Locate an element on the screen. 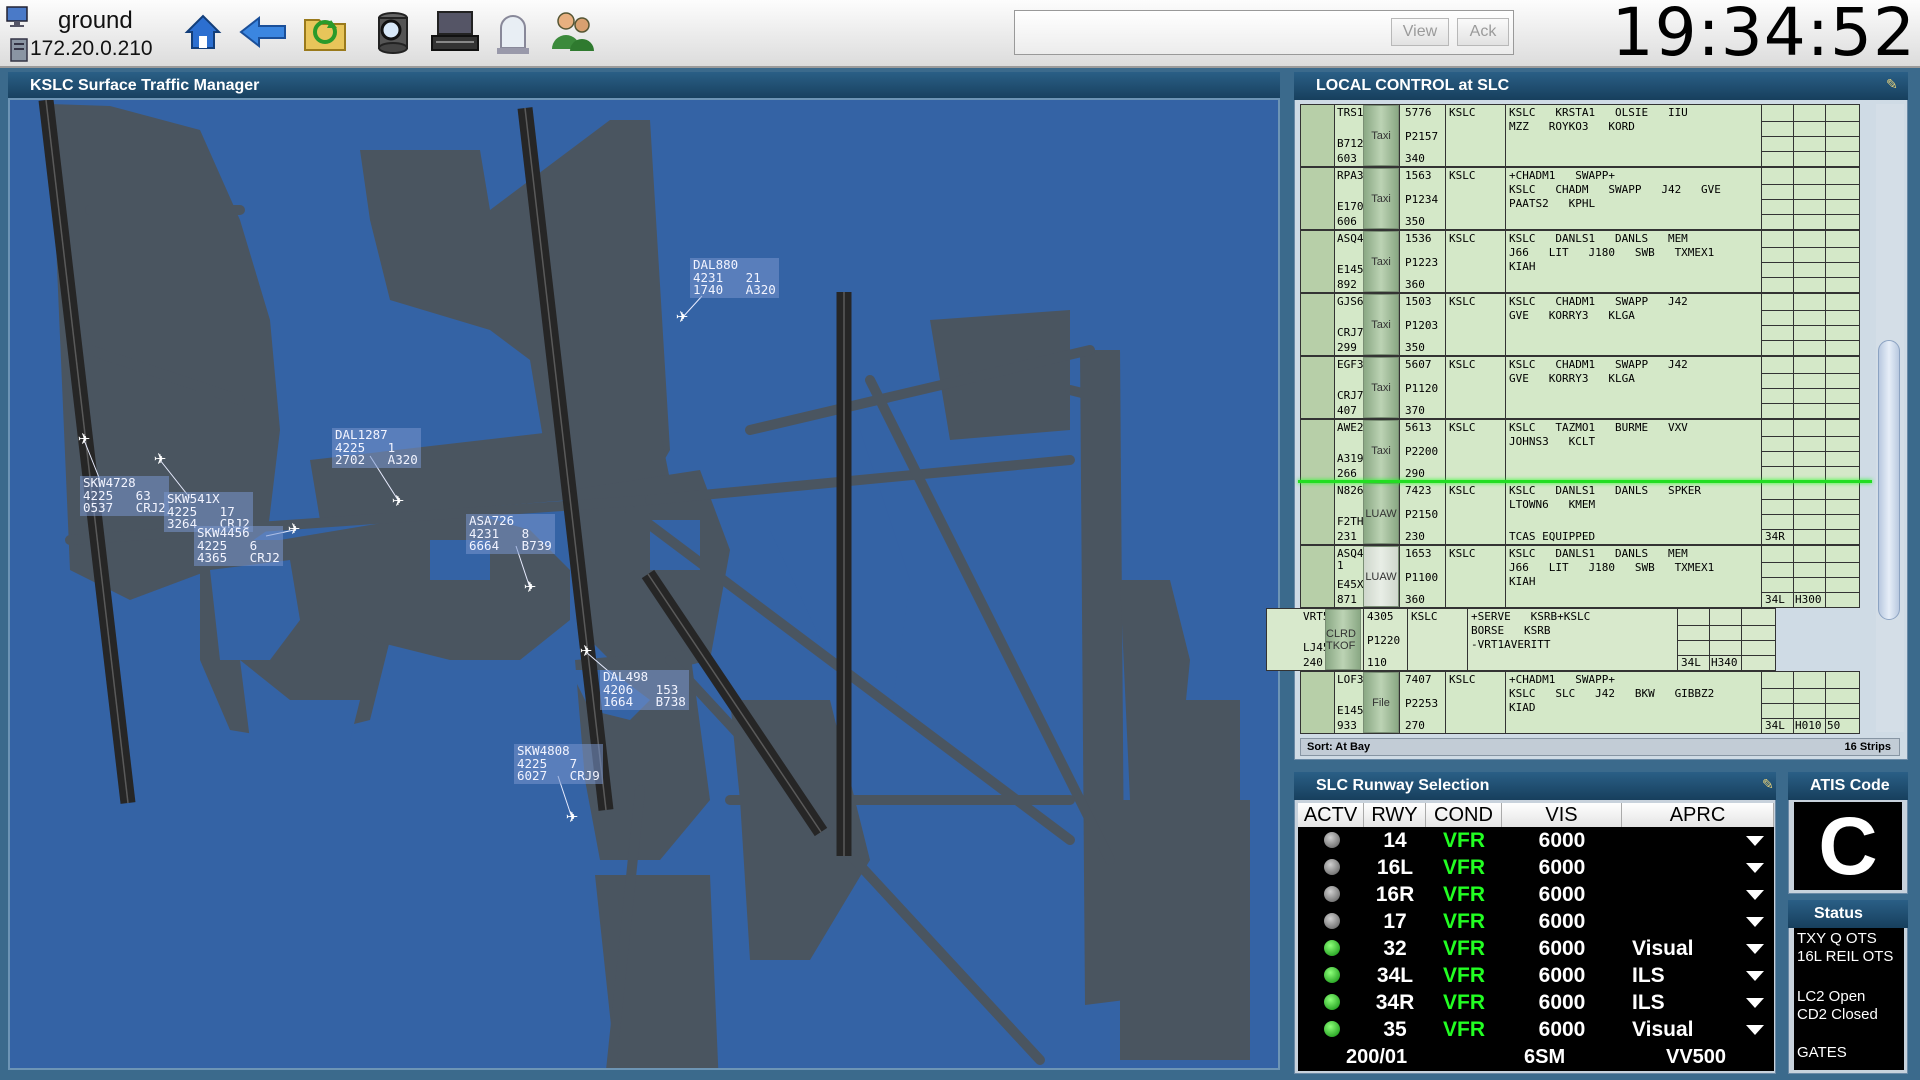 Image resolution: width=1920 pixels, height=1080 pixels. strip-bay-marker is located at coordinates (1318, 198).